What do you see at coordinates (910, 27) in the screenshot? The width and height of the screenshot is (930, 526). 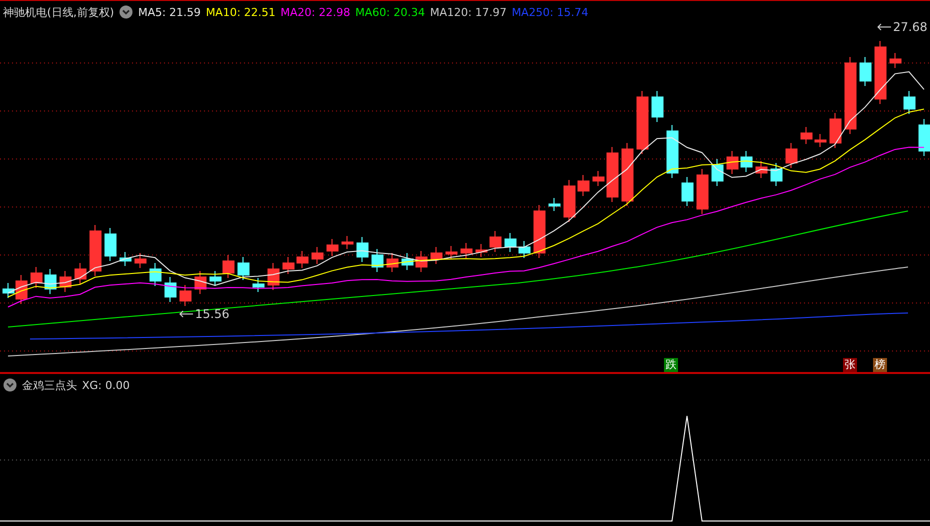 I see `price-label: 27.68` at bounding box center [910, 27].